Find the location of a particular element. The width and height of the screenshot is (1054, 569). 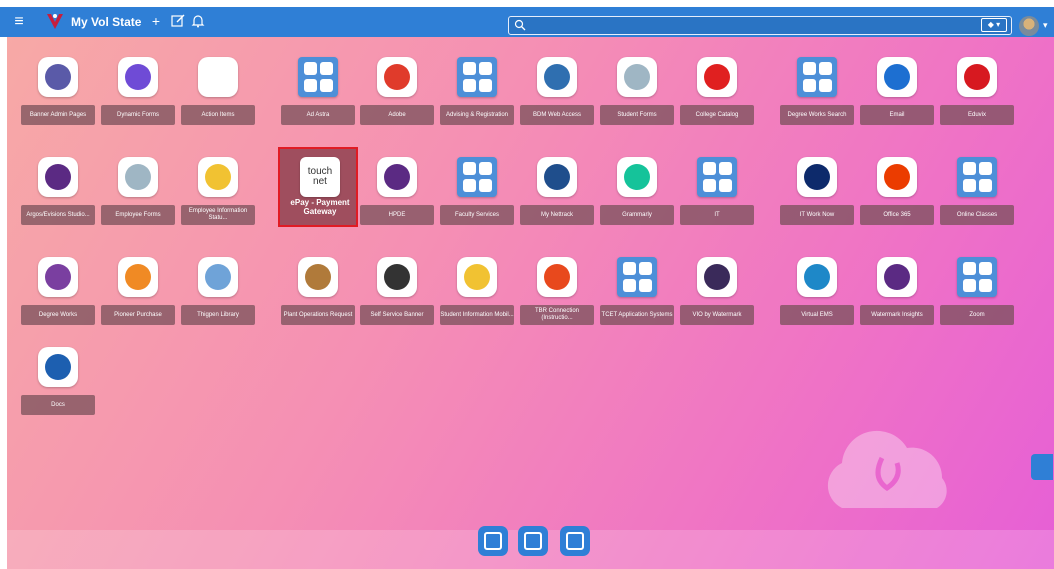

app-tile: Degree Works is located at coordinates (58, 287).